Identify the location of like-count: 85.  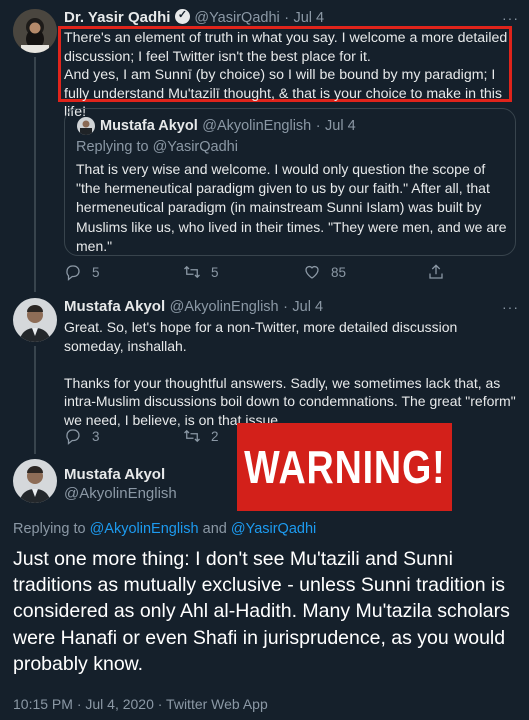
(339, 272).